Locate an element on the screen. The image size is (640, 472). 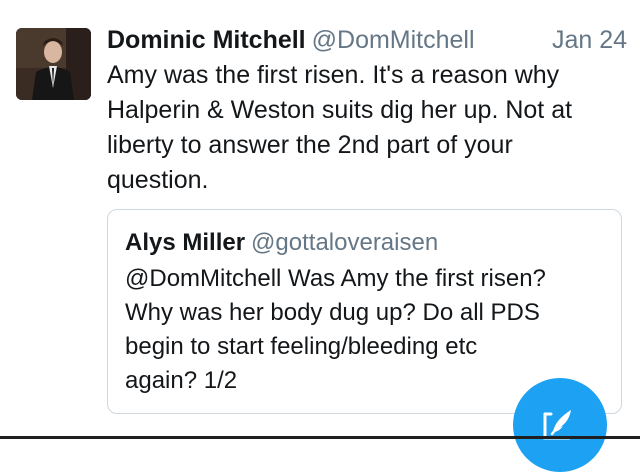
quoted-author-display-name: Alys Miller is located at coordinates (185, 242).